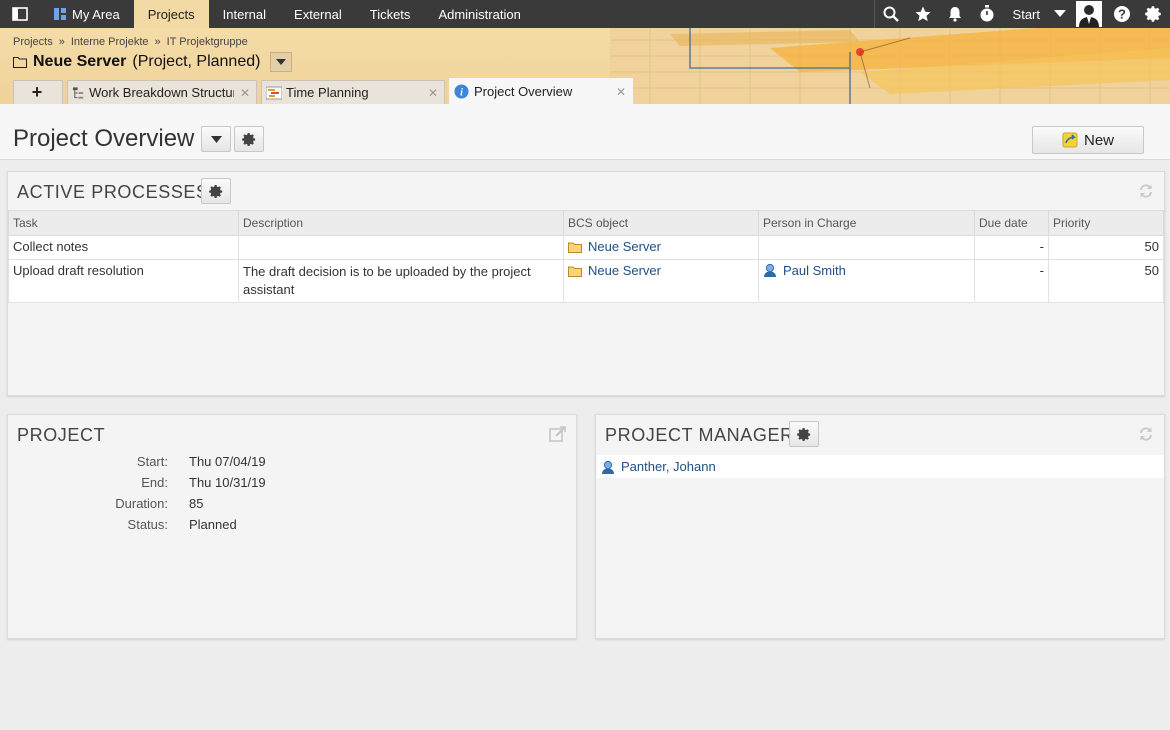  Describe the element at coordinates (227, 461) in the screenshot. I see `detail-value: Thu 07/04/19` at that location.